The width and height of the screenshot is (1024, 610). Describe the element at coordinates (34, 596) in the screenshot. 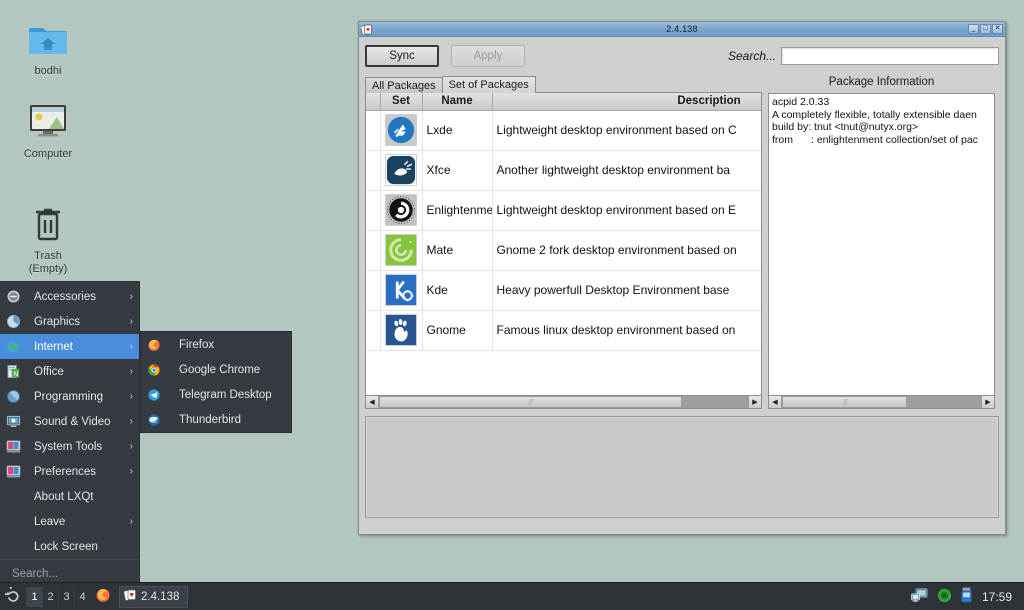

I see `workspace-1: 1` at that location.